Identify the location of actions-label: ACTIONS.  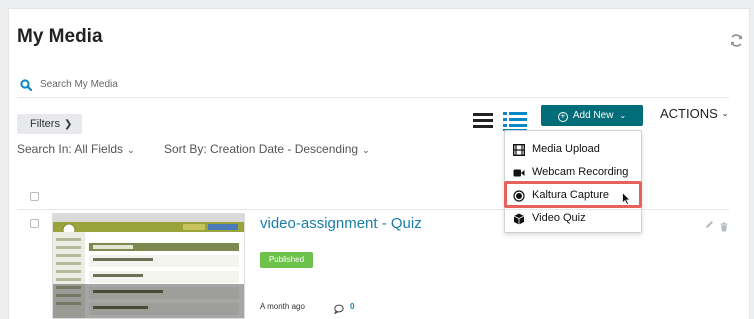
(689, 113).